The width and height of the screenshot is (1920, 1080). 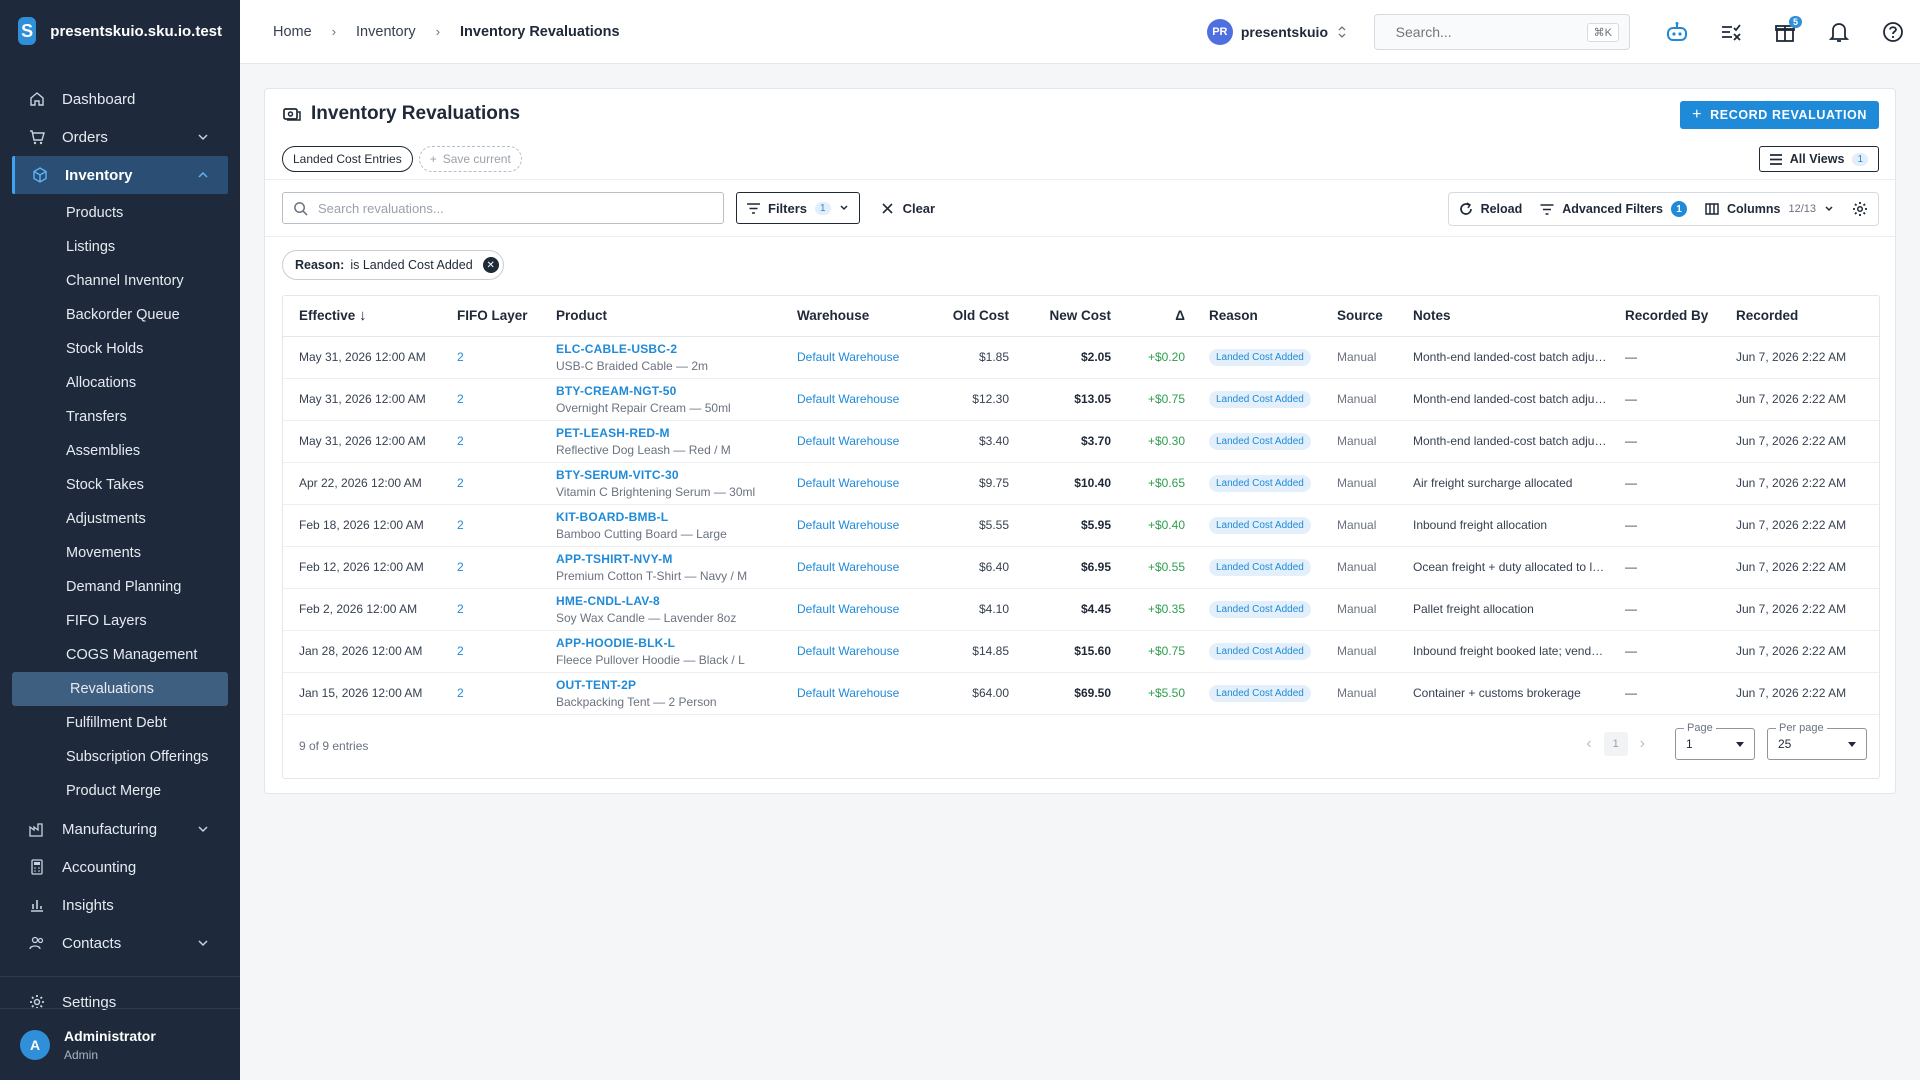 What do you see at coordinates (498, 316) in the screenshot?
I see `column-header-fifo-layer: FIFO Layer` at bounding box center [498, 316].